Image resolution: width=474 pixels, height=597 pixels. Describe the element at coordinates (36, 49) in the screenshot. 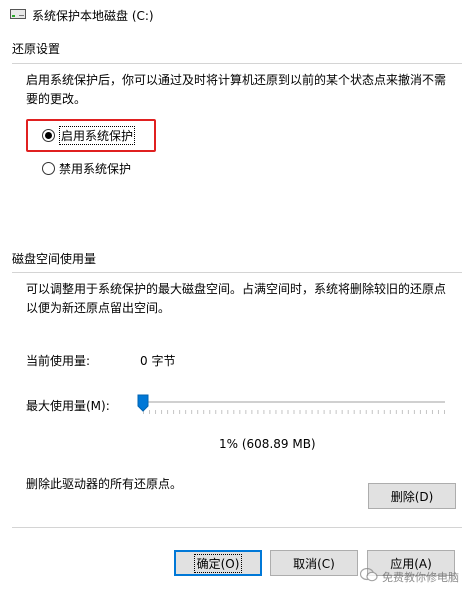

I see `restore-settings-title: 还原设置` at that location.